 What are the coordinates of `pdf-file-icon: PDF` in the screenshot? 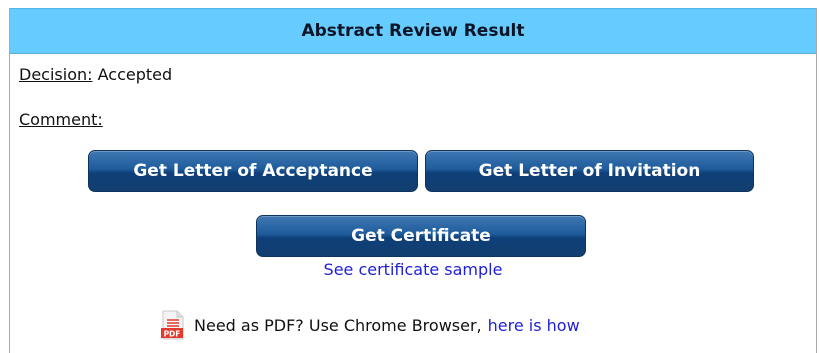 It's located at (173, 325).